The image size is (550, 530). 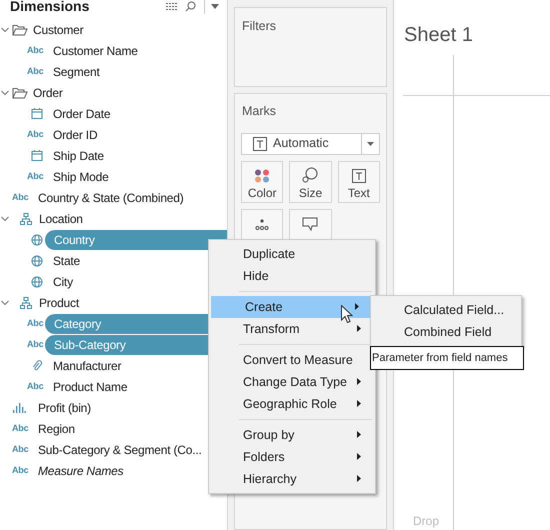 I want to click on sheet-title: Sheet 1, so click(x=438, y=35).